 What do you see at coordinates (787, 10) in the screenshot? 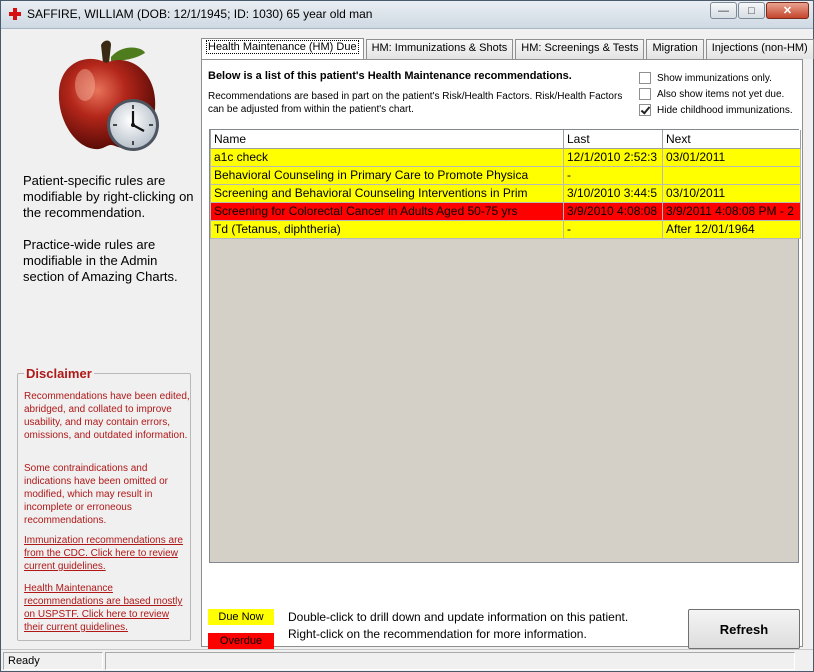
I see `close-button: ✕` at bounding box center [787, 10].